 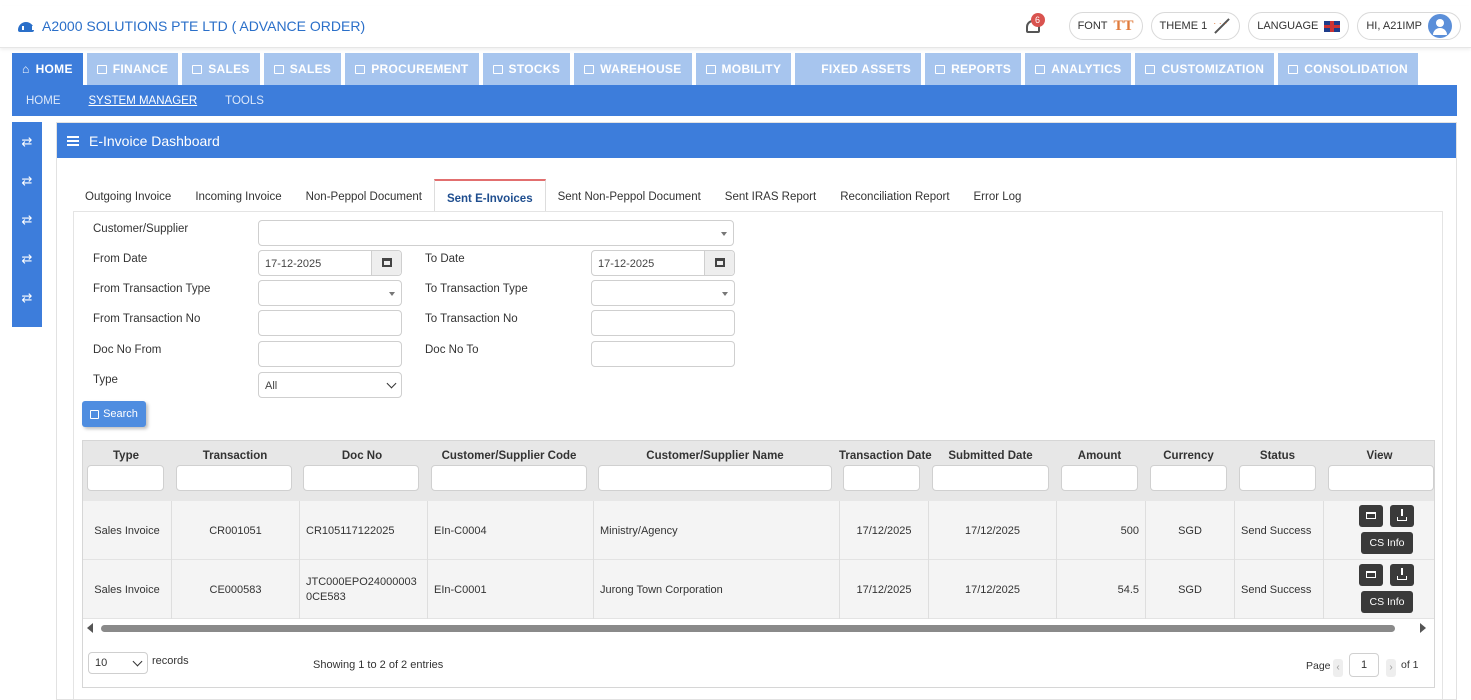 I want to click on user-menu-button: HI, A21IMP, so click(x=1409, y=26).